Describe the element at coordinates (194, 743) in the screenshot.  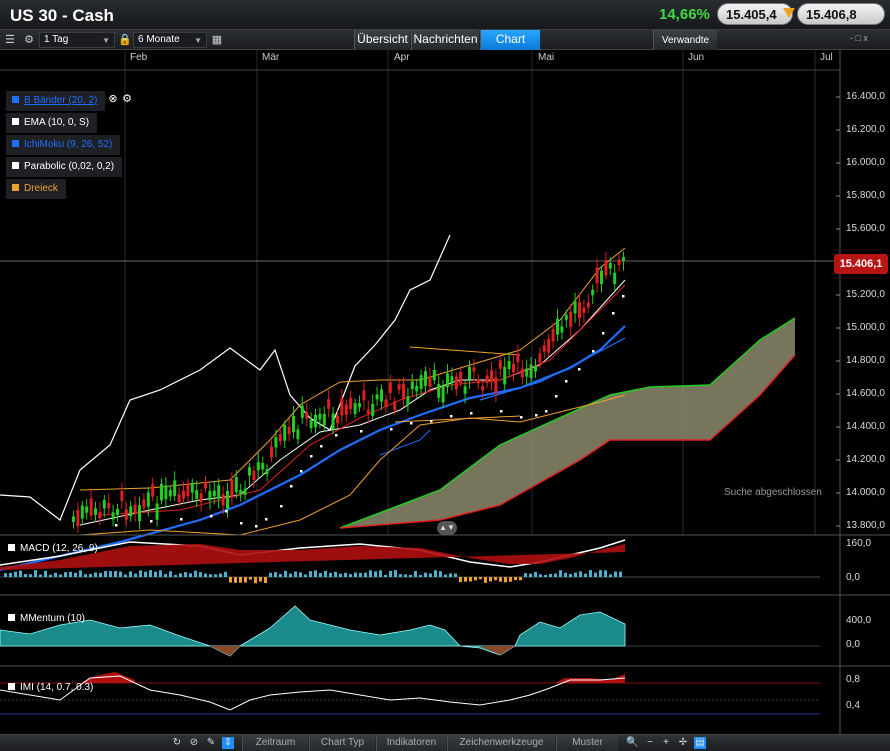
I see `no-entry-icon: ⊘` at that location.